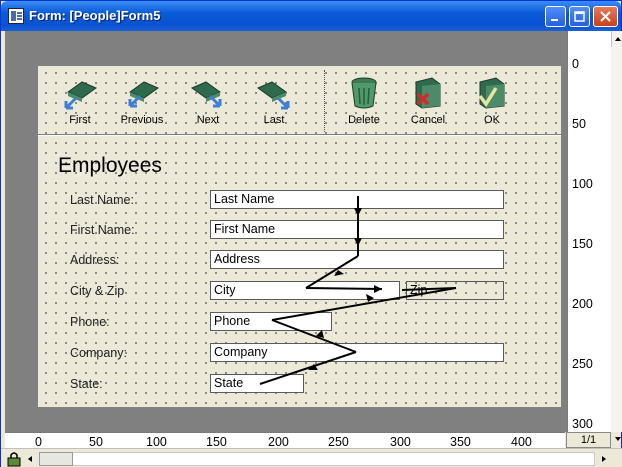 Image resolution: width=622 pixels, height=467 pixels. Describe the element at coordinates (555, 16) in the screenshot. I see `minimize-button` at that location.